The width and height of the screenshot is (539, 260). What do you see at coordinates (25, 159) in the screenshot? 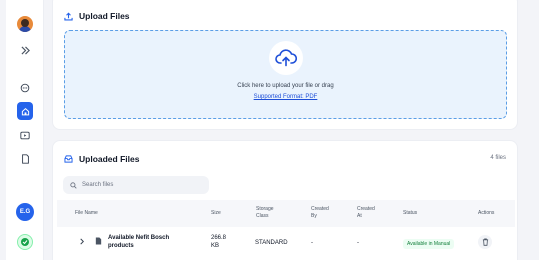
I see `document-icon` at bounding box center [25, 159].